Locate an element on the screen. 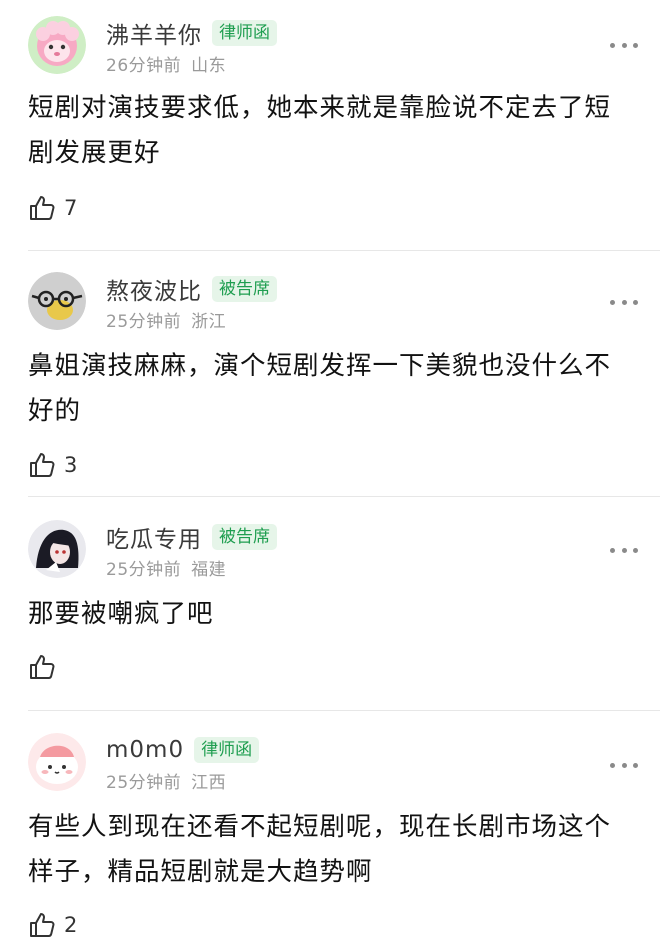  pink-sheep-avatar-icon is located at coordinates (57, 45).